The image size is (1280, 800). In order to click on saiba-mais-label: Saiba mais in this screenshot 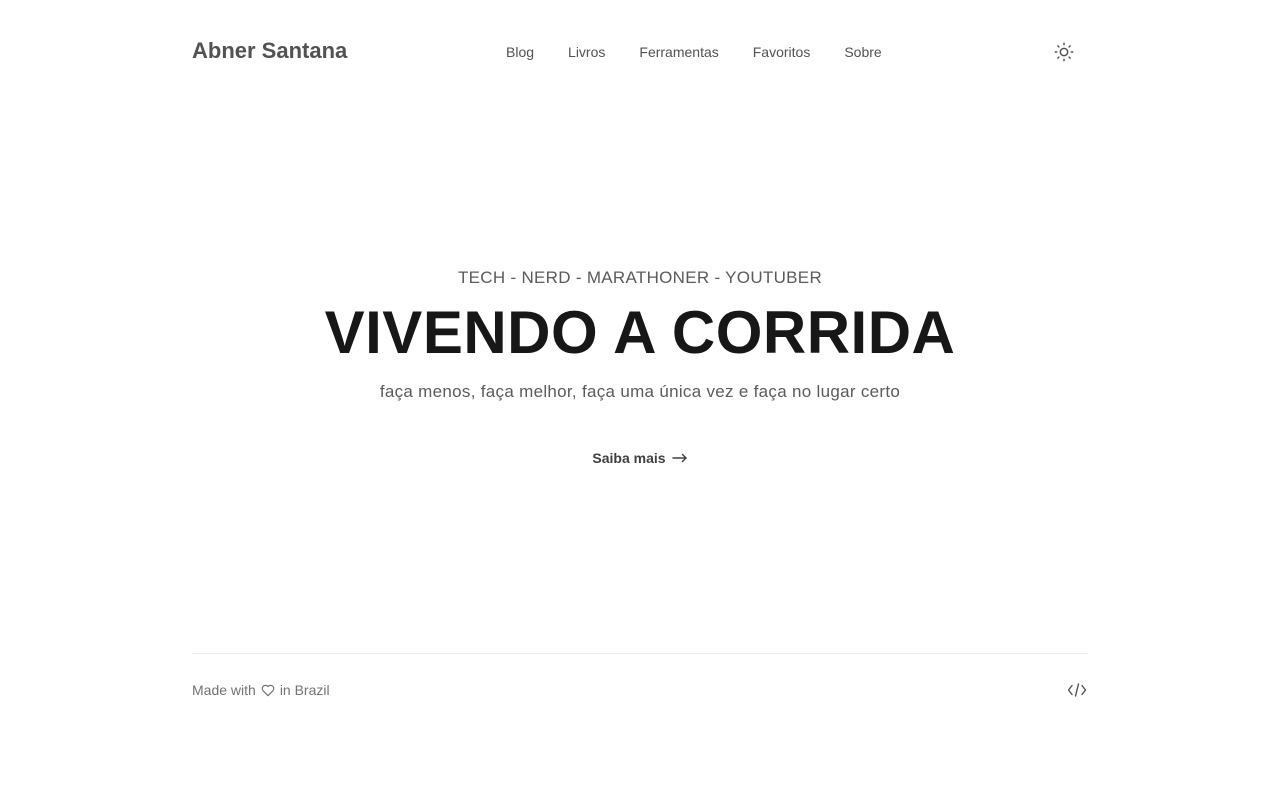, I will do `click(629, 458)`.